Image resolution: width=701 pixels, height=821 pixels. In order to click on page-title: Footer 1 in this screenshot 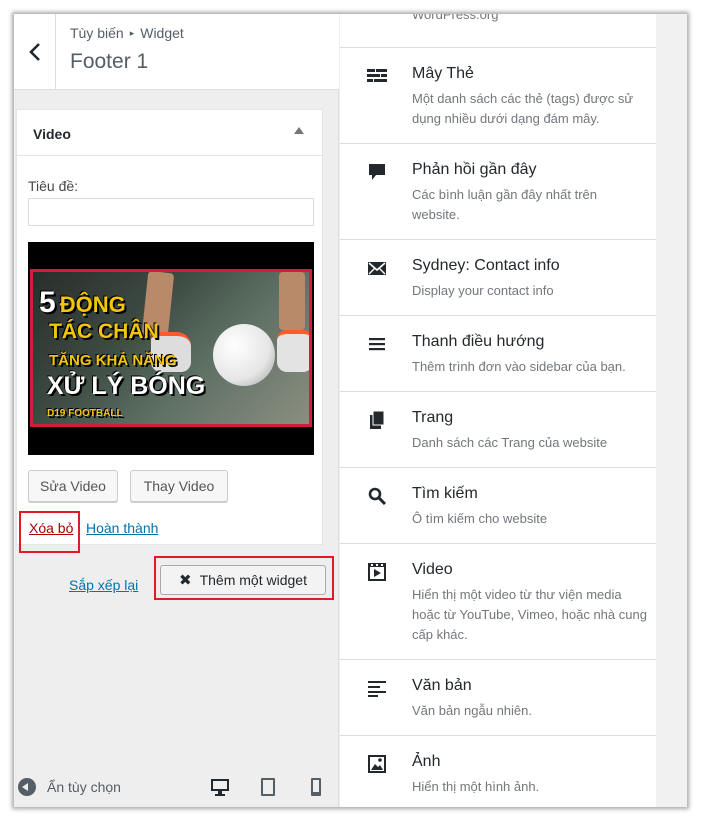, I will do `click(109, 61)`.